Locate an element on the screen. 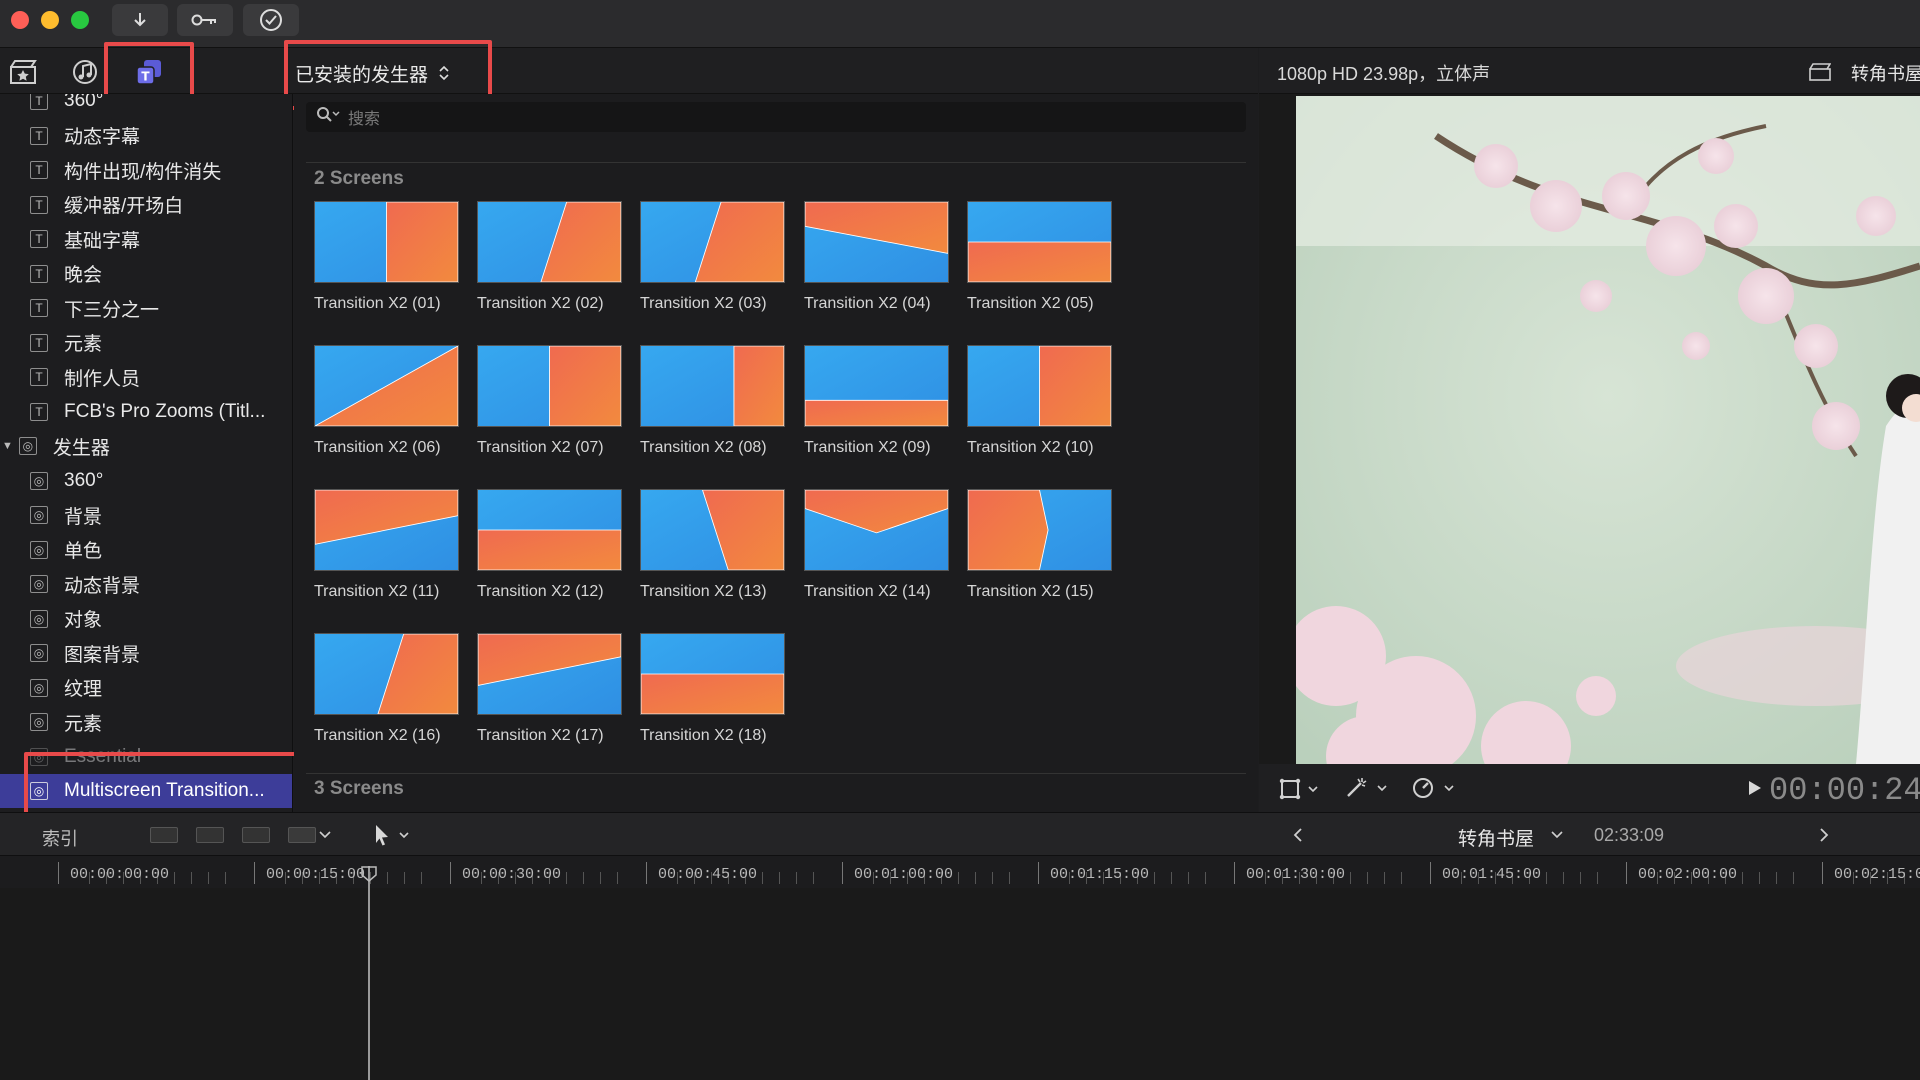 The height and width of the screenshot is (1080, 1920). sidebar-item-label: 360° is located at coordinates (84, 102).